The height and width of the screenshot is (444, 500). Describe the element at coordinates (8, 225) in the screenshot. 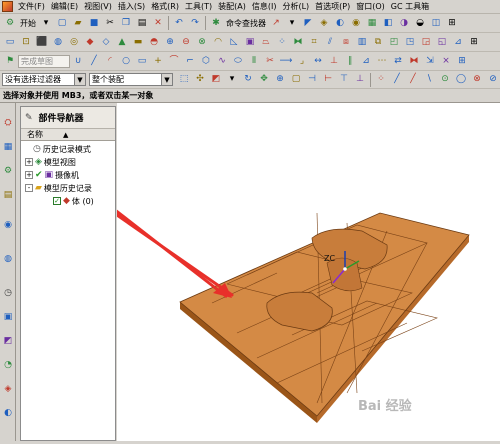

I see `hd3d-tools-icon: ◉` at that location.